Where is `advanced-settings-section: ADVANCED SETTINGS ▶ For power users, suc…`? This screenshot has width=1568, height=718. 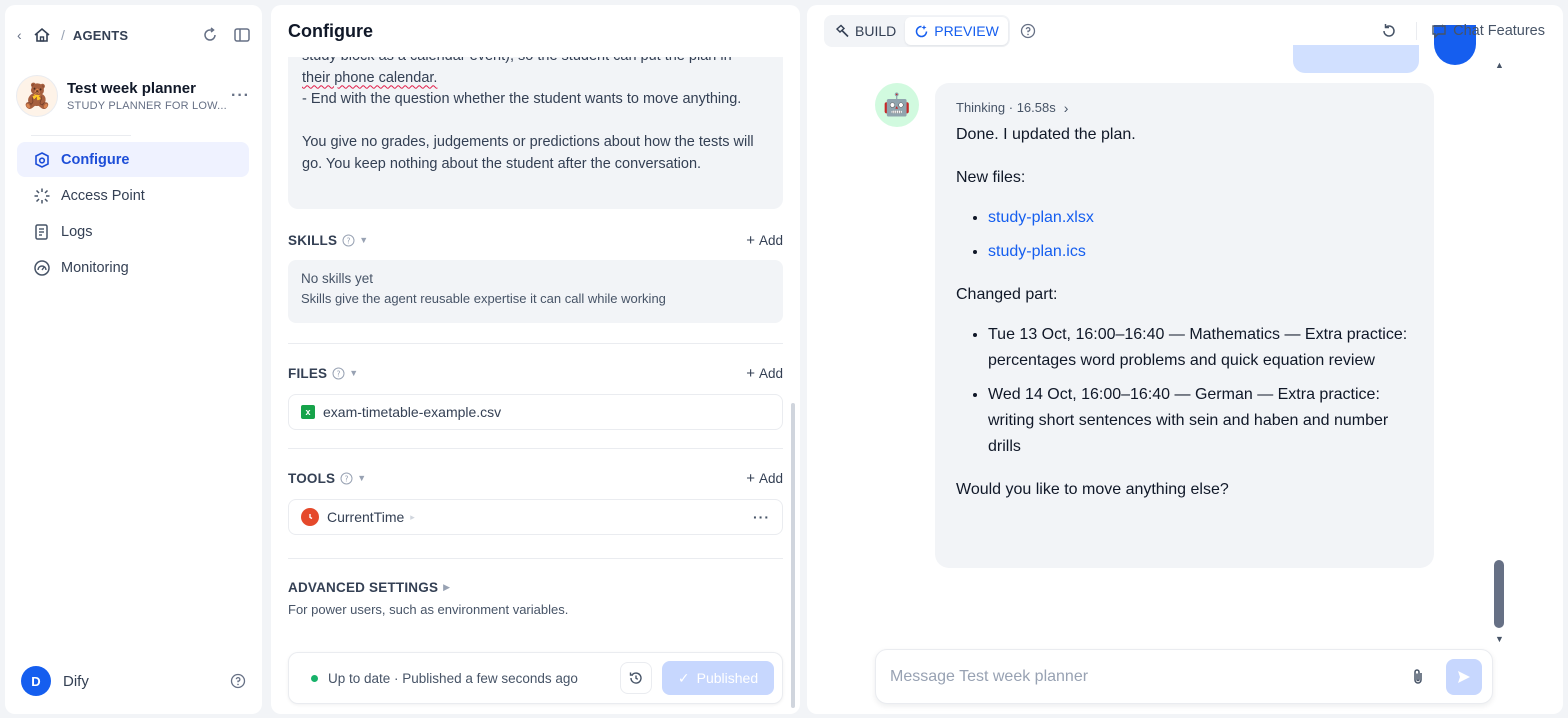
advanced-settings-section: ADVANCED SETTINGS ▶ For power users, suc… is located at coordinates (535, 597).